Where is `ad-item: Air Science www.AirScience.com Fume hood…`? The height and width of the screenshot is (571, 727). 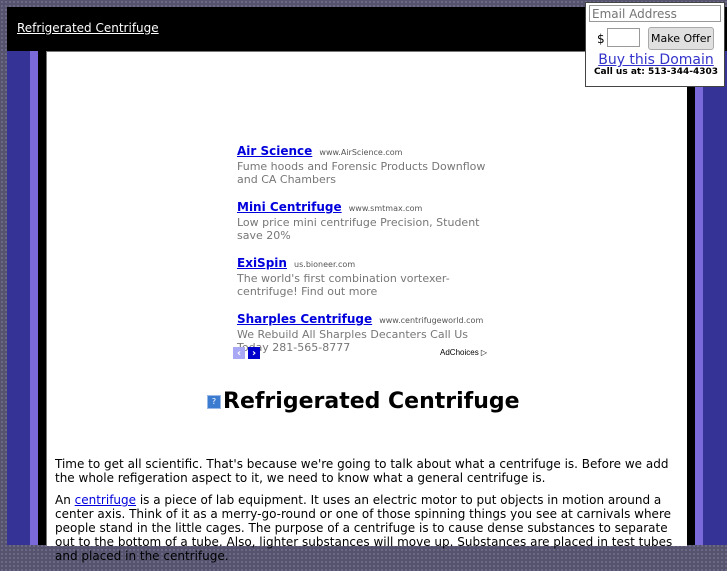 ad-item: Air Science www.AirScience.com Fume hood… is located at coordinates (367, 163).